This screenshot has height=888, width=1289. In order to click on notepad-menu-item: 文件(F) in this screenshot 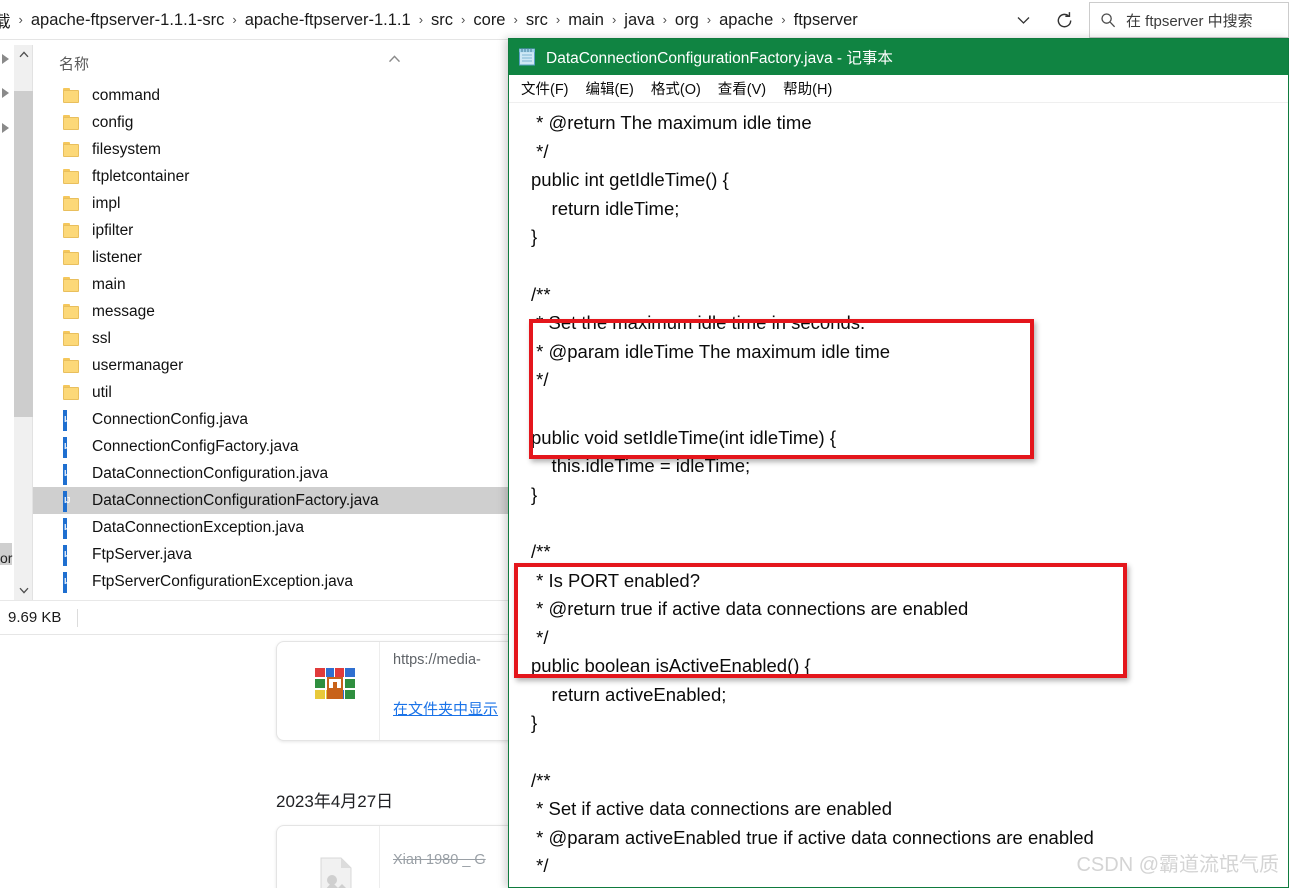, I will do `click(545, 88)`.